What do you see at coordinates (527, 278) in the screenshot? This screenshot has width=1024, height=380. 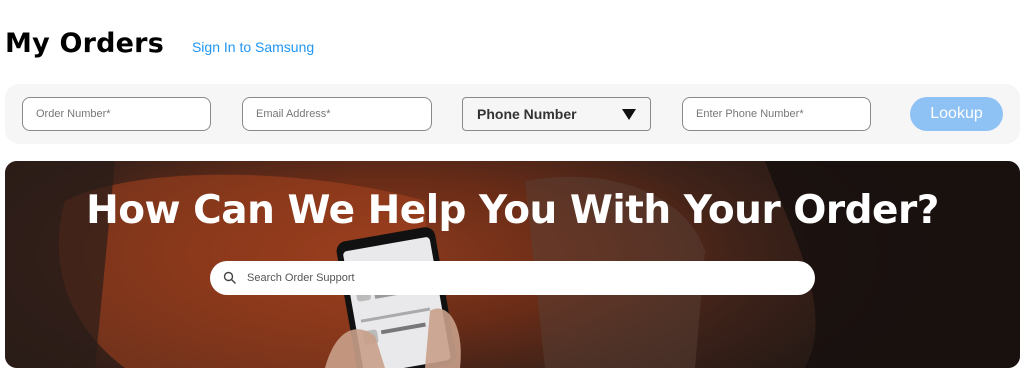 I see `search-input` at bounding box center [527, 278].